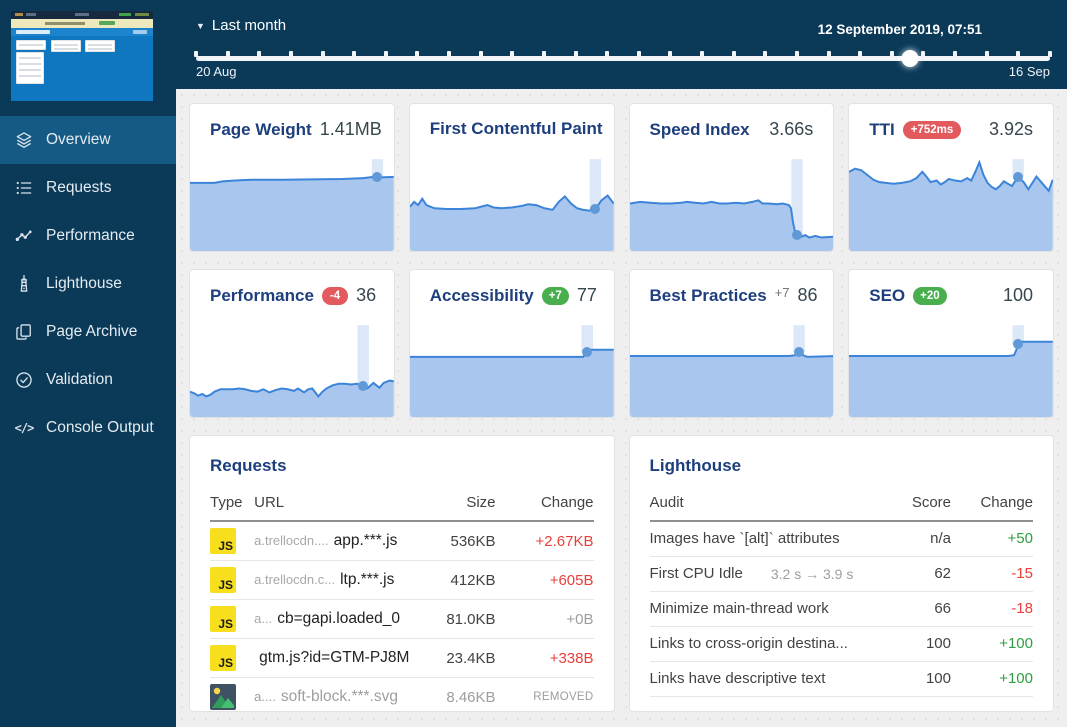 The image size is (1067, 727). What do you see at coordinates (88, 380) in the screenshot?
I see `sidebar-item-validation: Validation` at bounding box center [88, 380].